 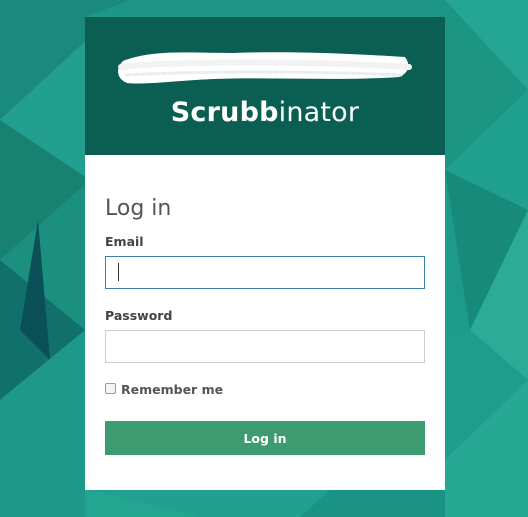 What do you see at coordinates (265, 346) in the screenshot?
I see `password-field` at bounding box center [265, 346].